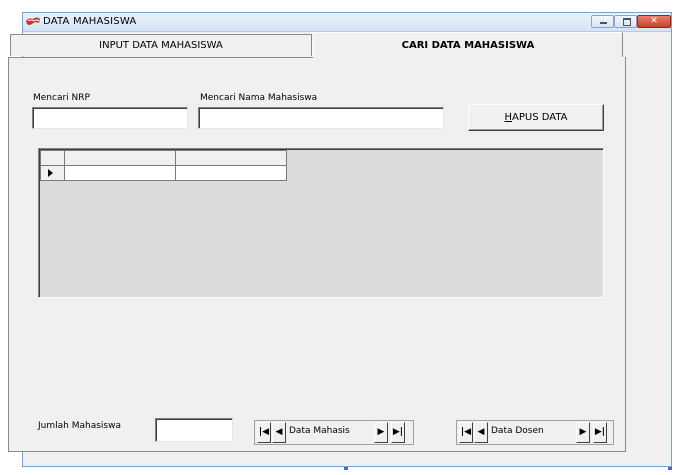 This screenshot has height=475, width=674. Describe the element at coordinates (508, 117) in the screenshot. I see `hapus-data-hotkey: H` at that location.